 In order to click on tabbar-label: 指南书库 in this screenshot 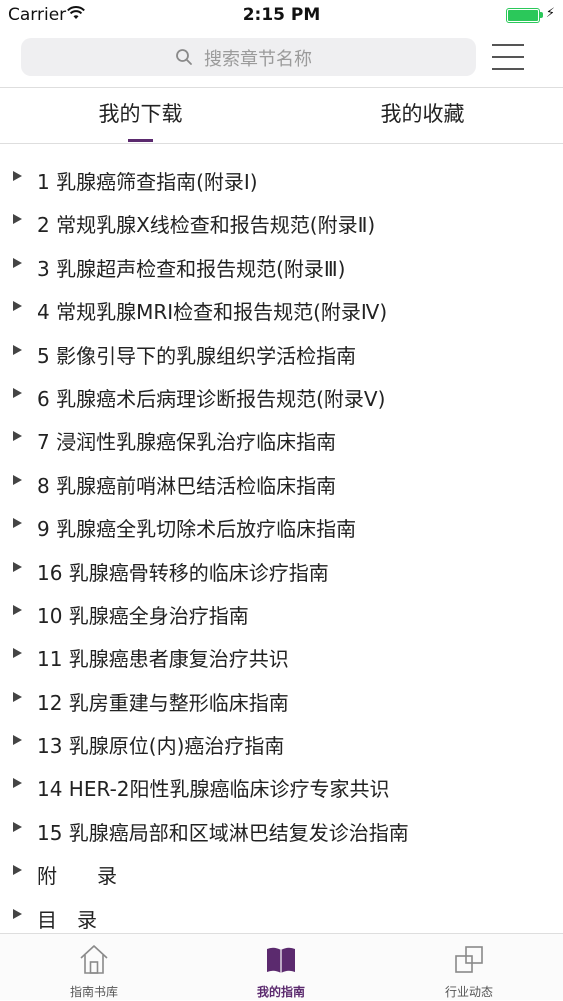, I will do `click(93, 992)`.